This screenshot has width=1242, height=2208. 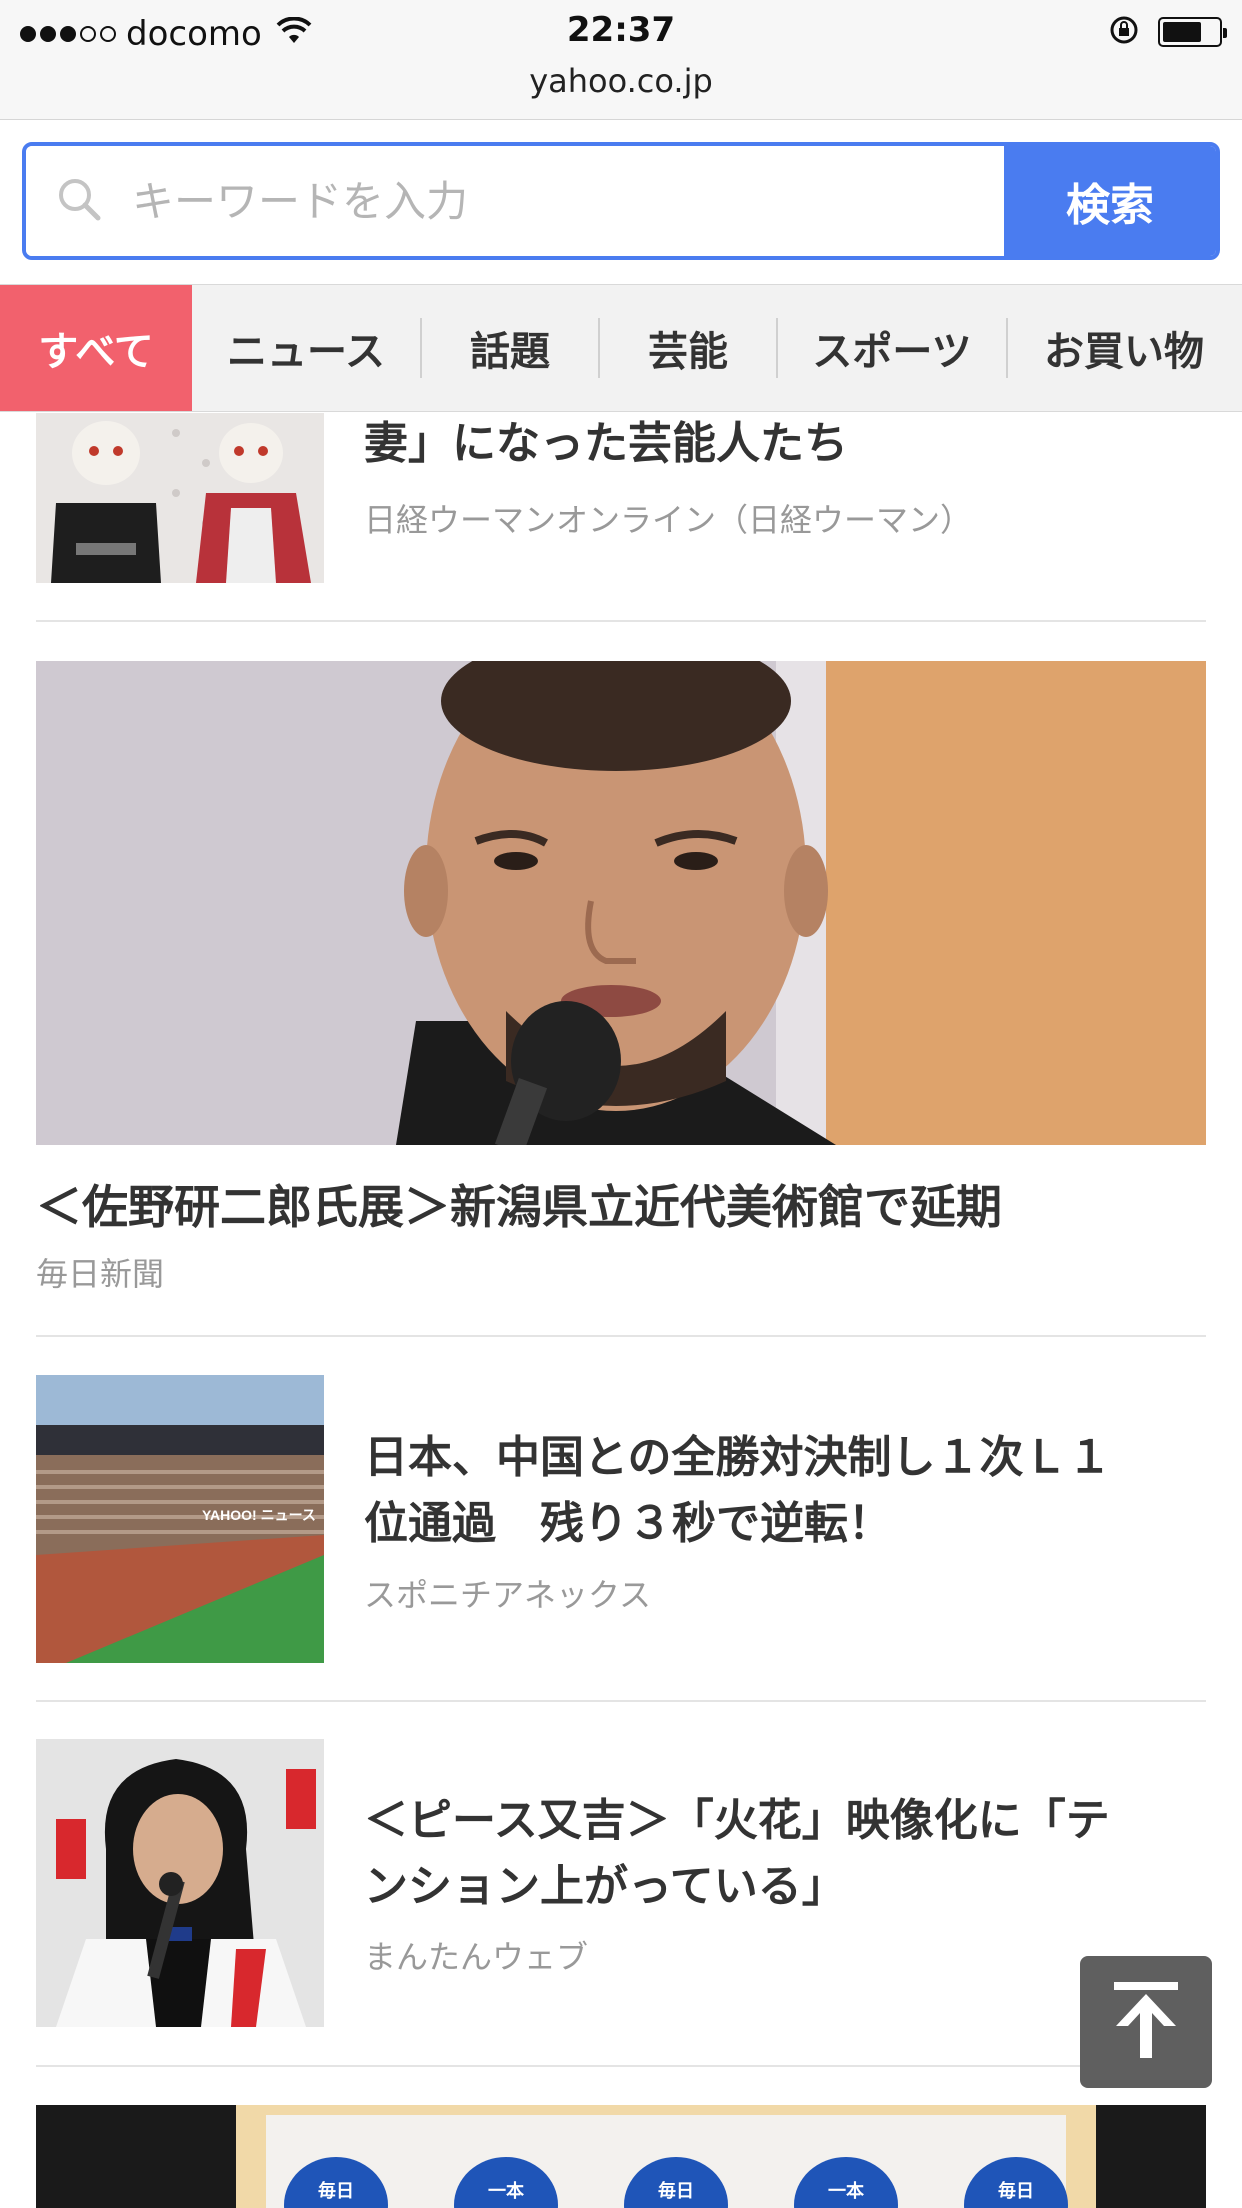 What do you see at coordinates (96, 348) in the screenshot?
I see `tab-all: すべて` at bounding box center [96, 348].